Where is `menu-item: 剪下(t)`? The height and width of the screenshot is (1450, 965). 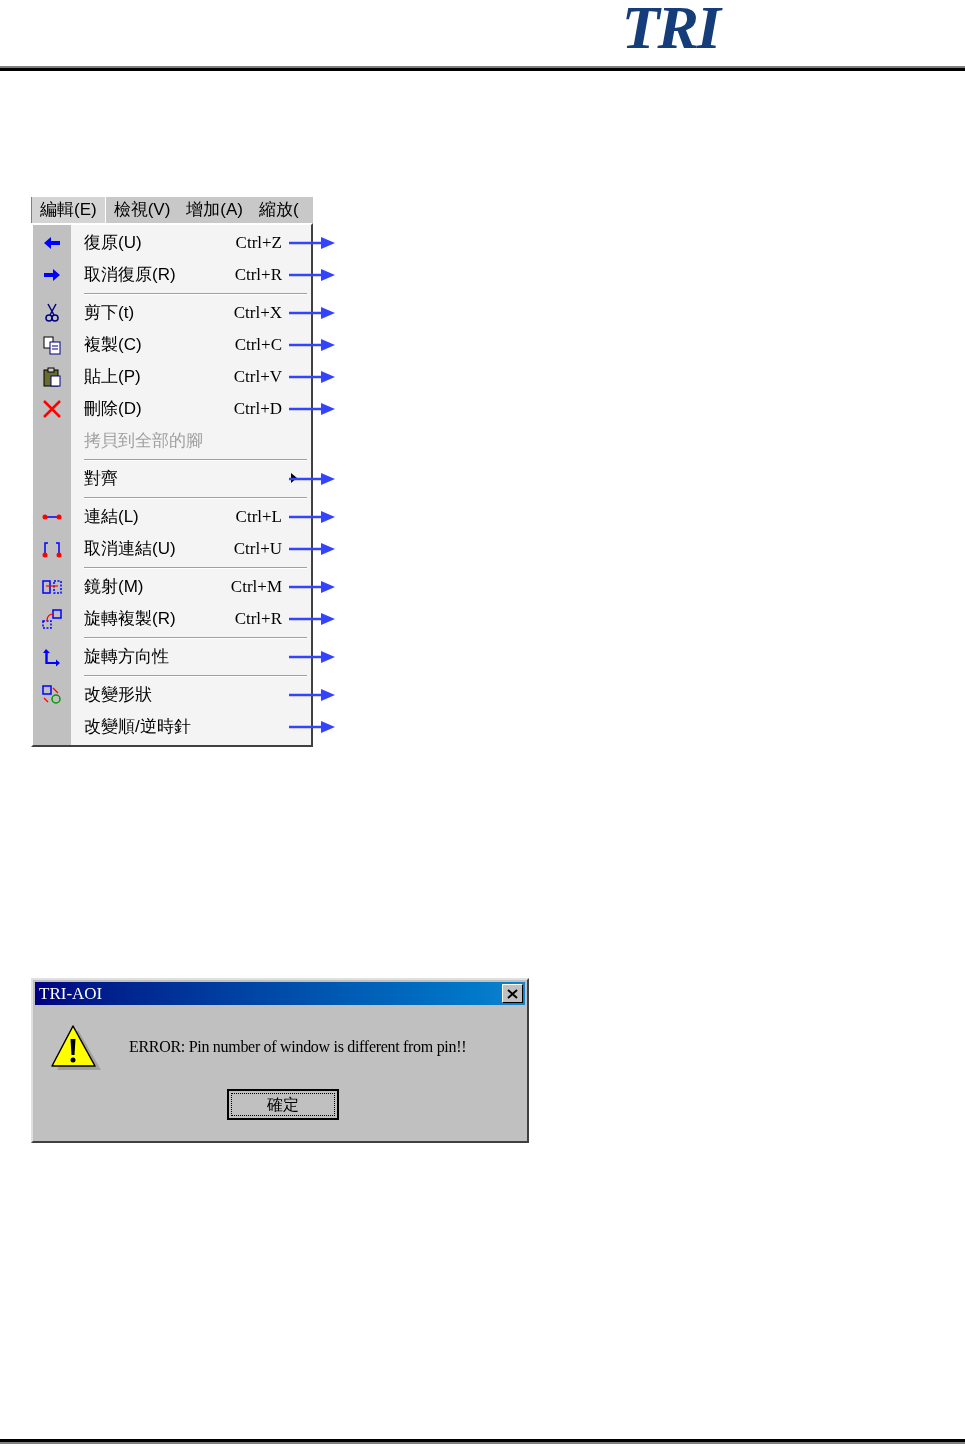
menu-item: 剪下(t) is located at coordinates (109, 313).